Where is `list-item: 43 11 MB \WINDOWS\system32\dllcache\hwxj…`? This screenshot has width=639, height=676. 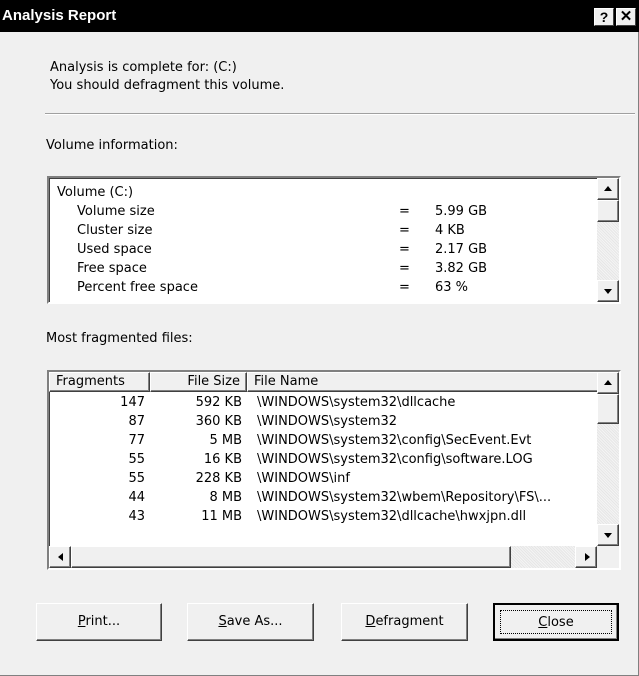 list-item: 43 11 MB \WINDOWS\system32\dllcache\hwxj… is located at coordinates (323, 516).